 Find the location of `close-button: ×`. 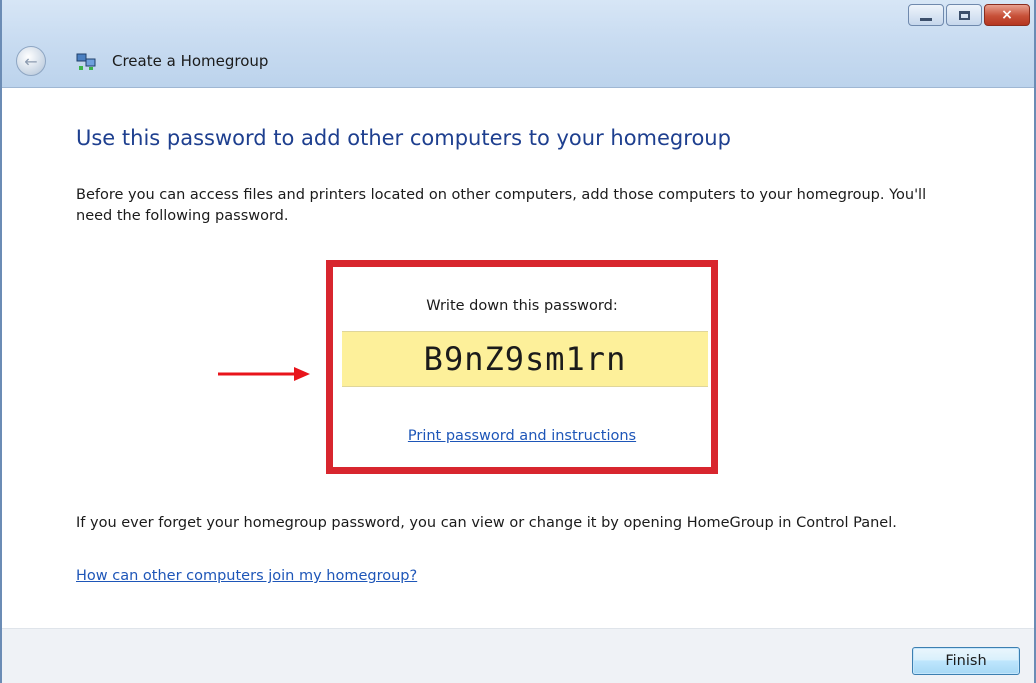

close-button: × is located at coordinates (1007, 15).